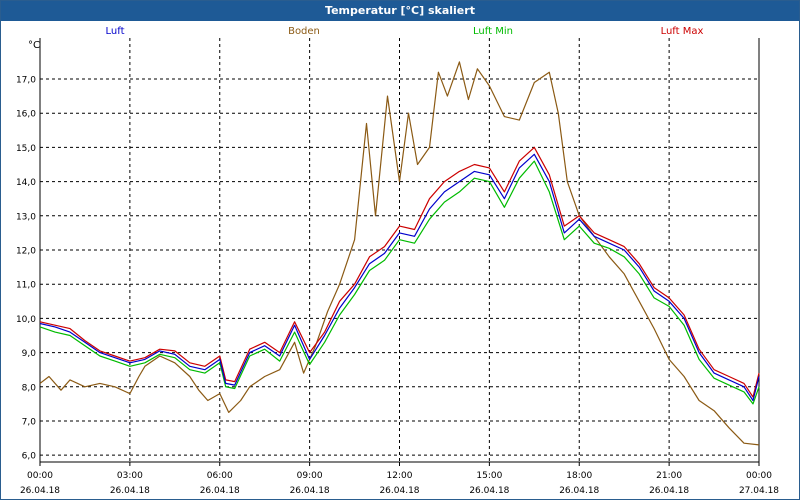 This screenshot has height=500, width=800. What do you see at coordinates (115, 31) in the screenshot?
I see `legend-entry-luft: Luft` at bounding box center [115, 31].